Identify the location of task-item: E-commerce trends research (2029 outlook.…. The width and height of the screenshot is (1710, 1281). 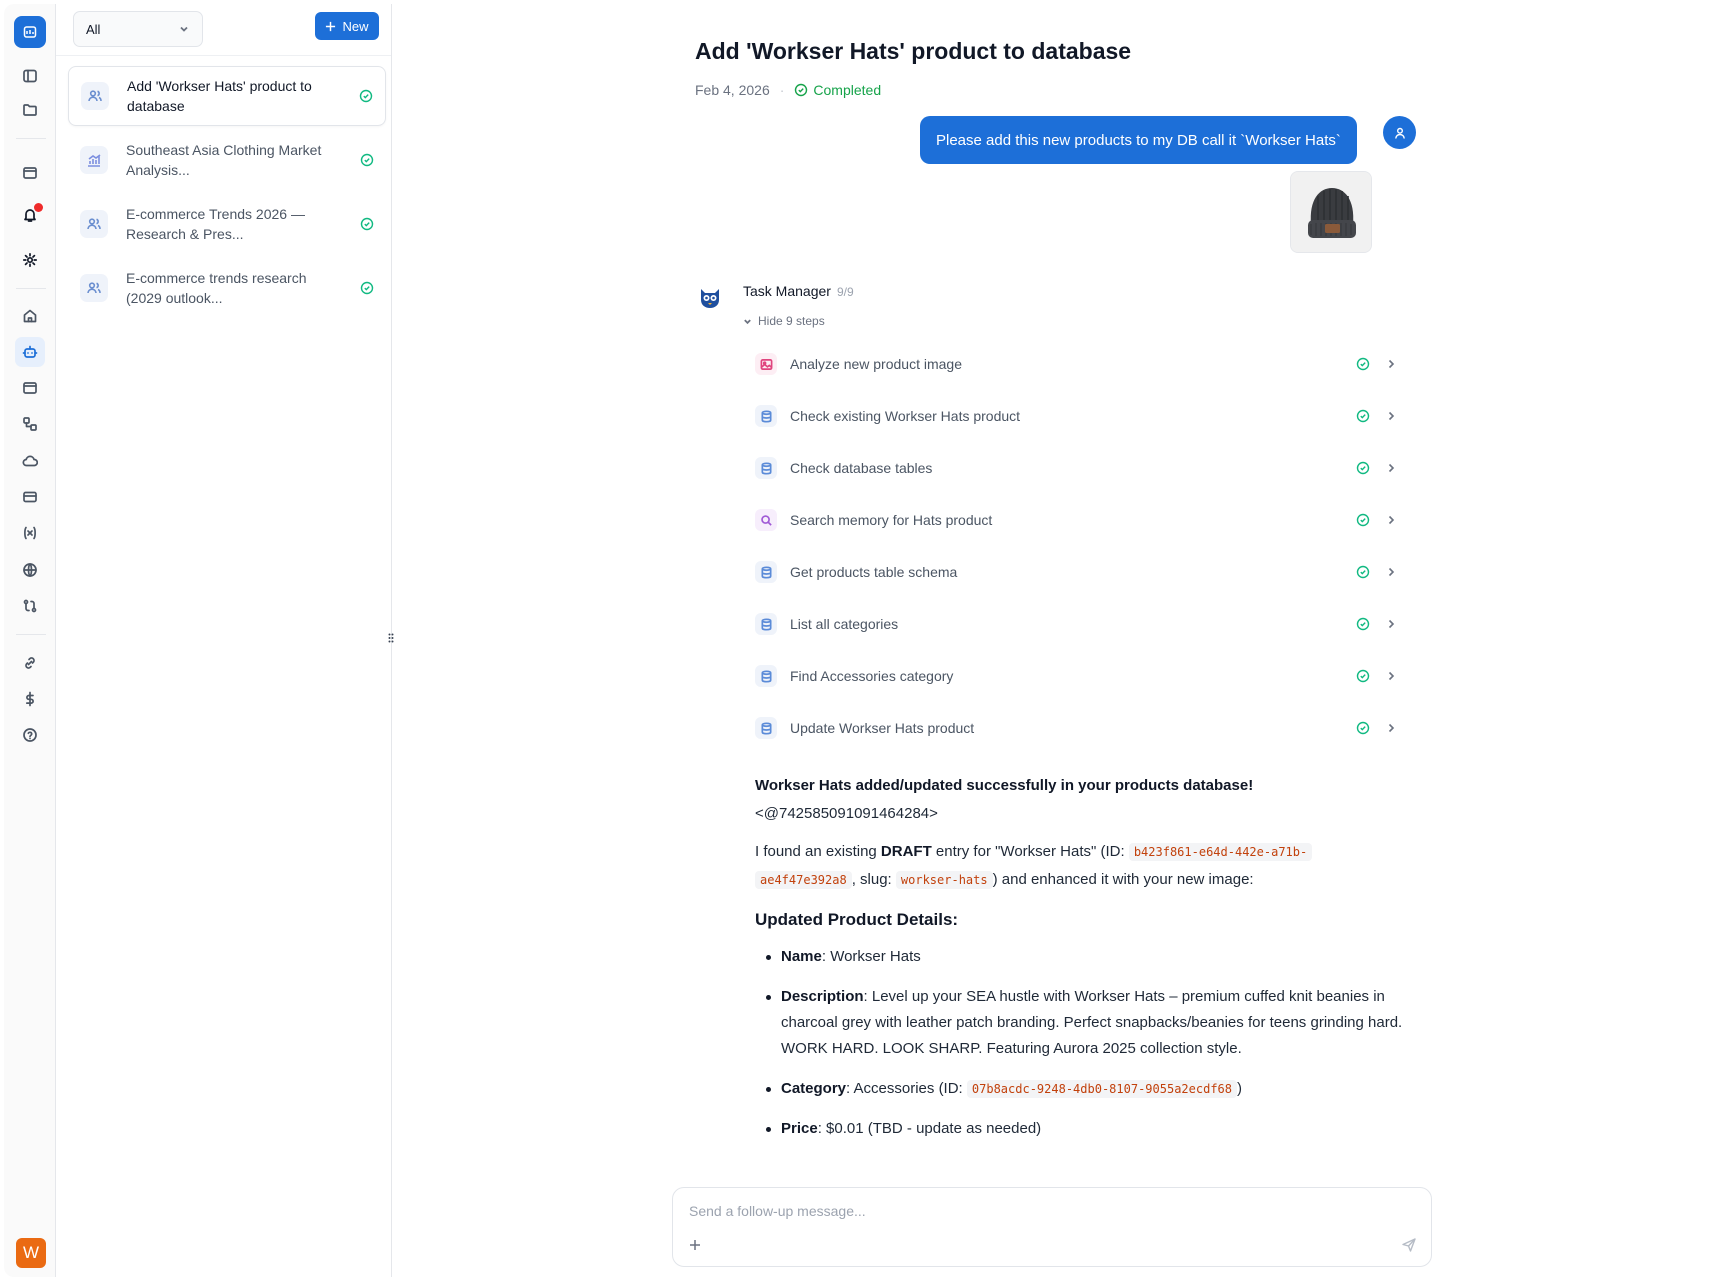
(227, 288).